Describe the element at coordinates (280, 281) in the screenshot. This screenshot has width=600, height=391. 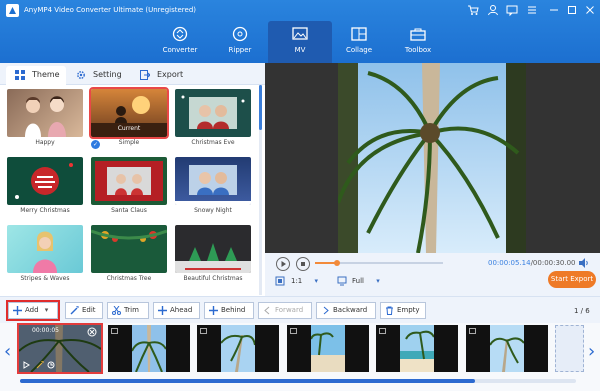
I see `aspect-ratio-icon` at that location.